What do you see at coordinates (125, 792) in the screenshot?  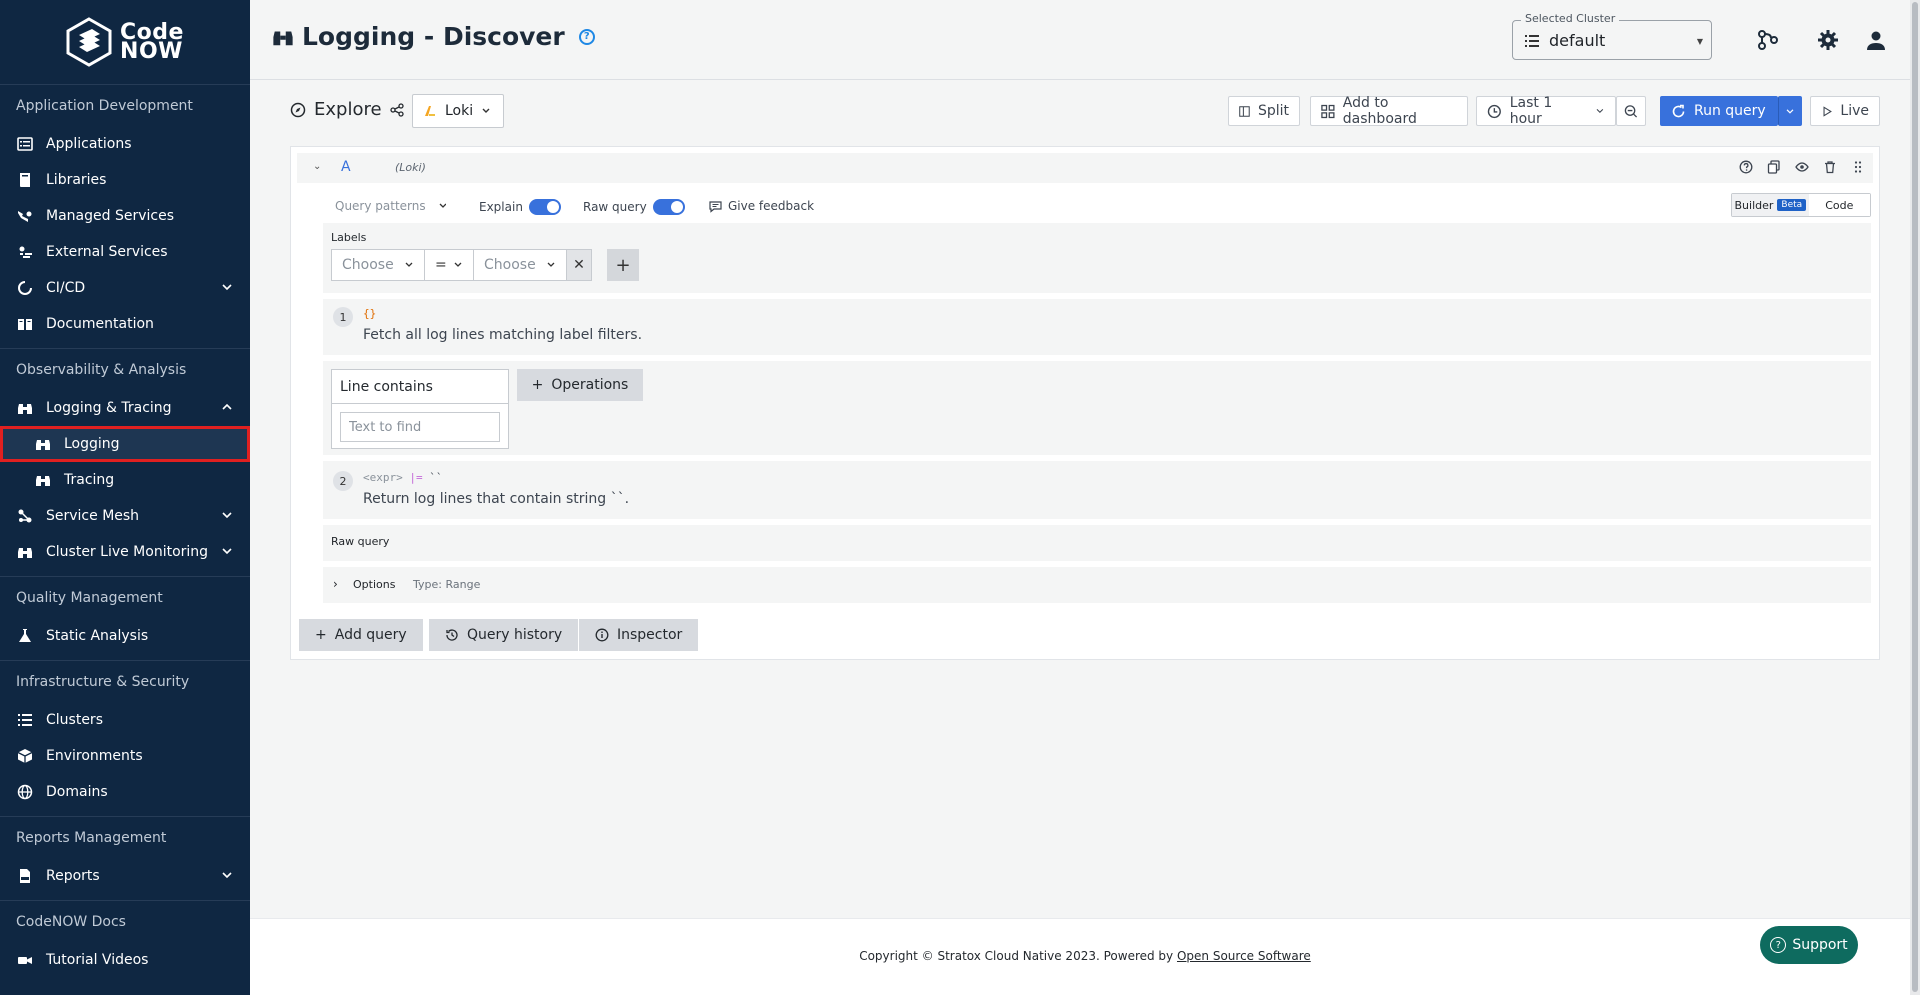 I see `sidebar-item-domains: Domains` at bounding box center [125, 792].